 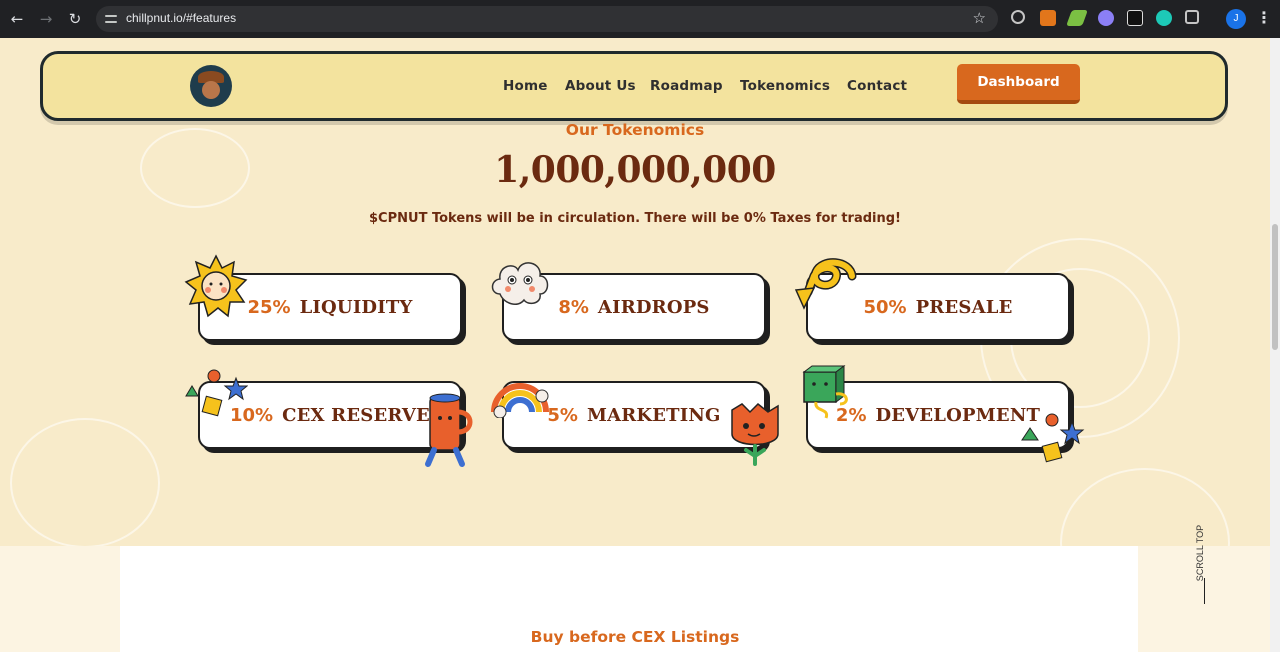 I want to click on scroll-top-button: SCROLL TOP, so click(x=1206, y=557).